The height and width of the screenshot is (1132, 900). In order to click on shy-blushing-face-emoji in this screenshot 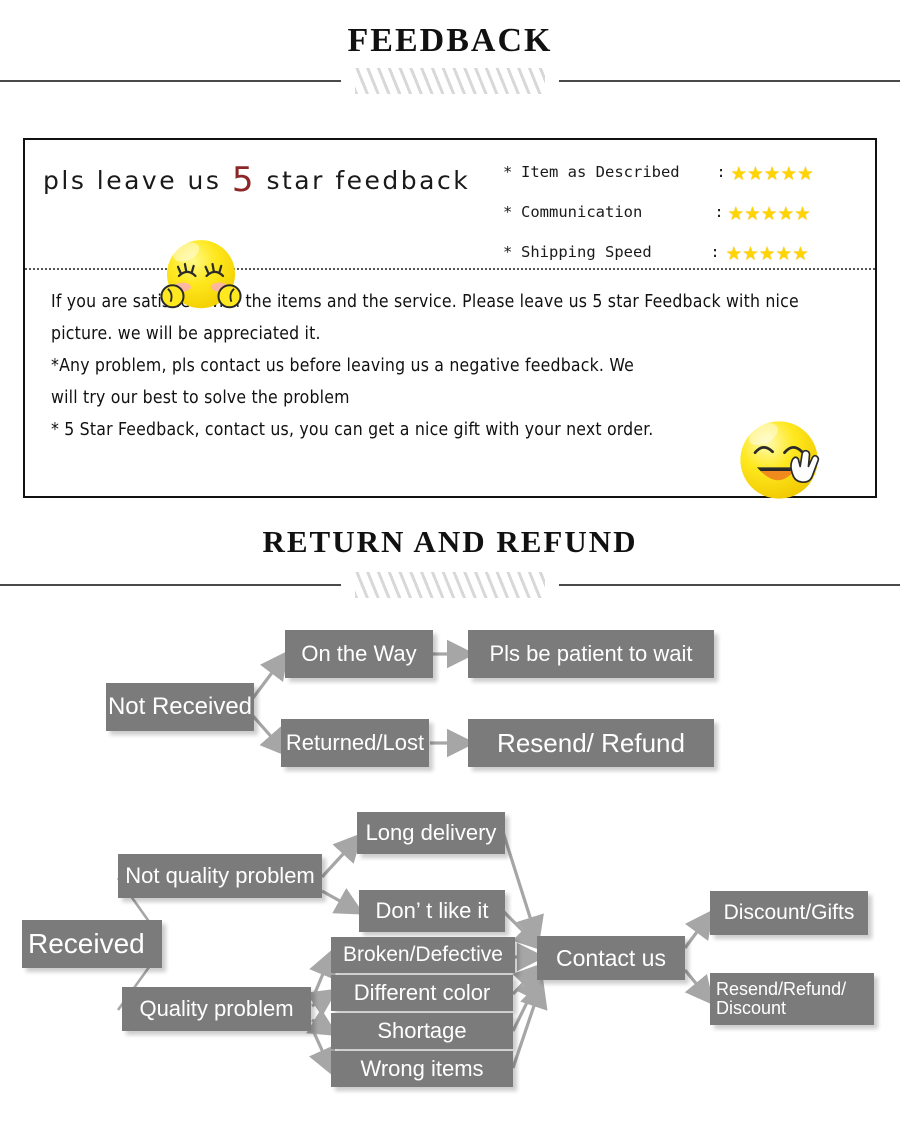, I will do `click(201, 274)`.